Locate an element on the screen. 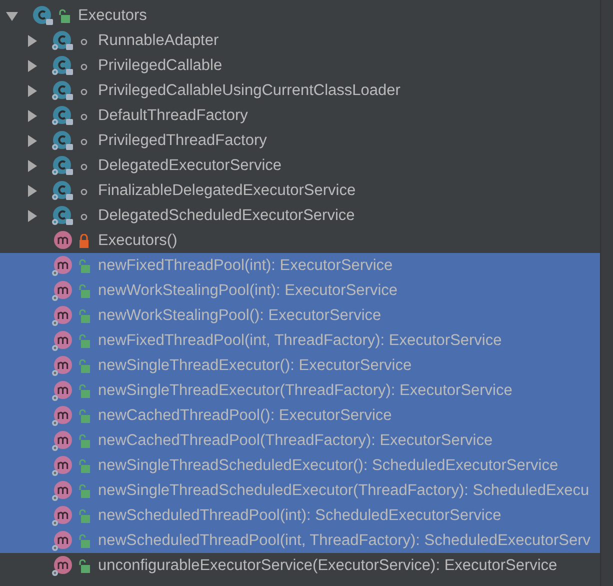 Image resolution: width=613 pixels, height=586 pixels. tree-item: newCachedThreadPool(ThreadFactory): ExecutorService is located at coordinates (300, 440).